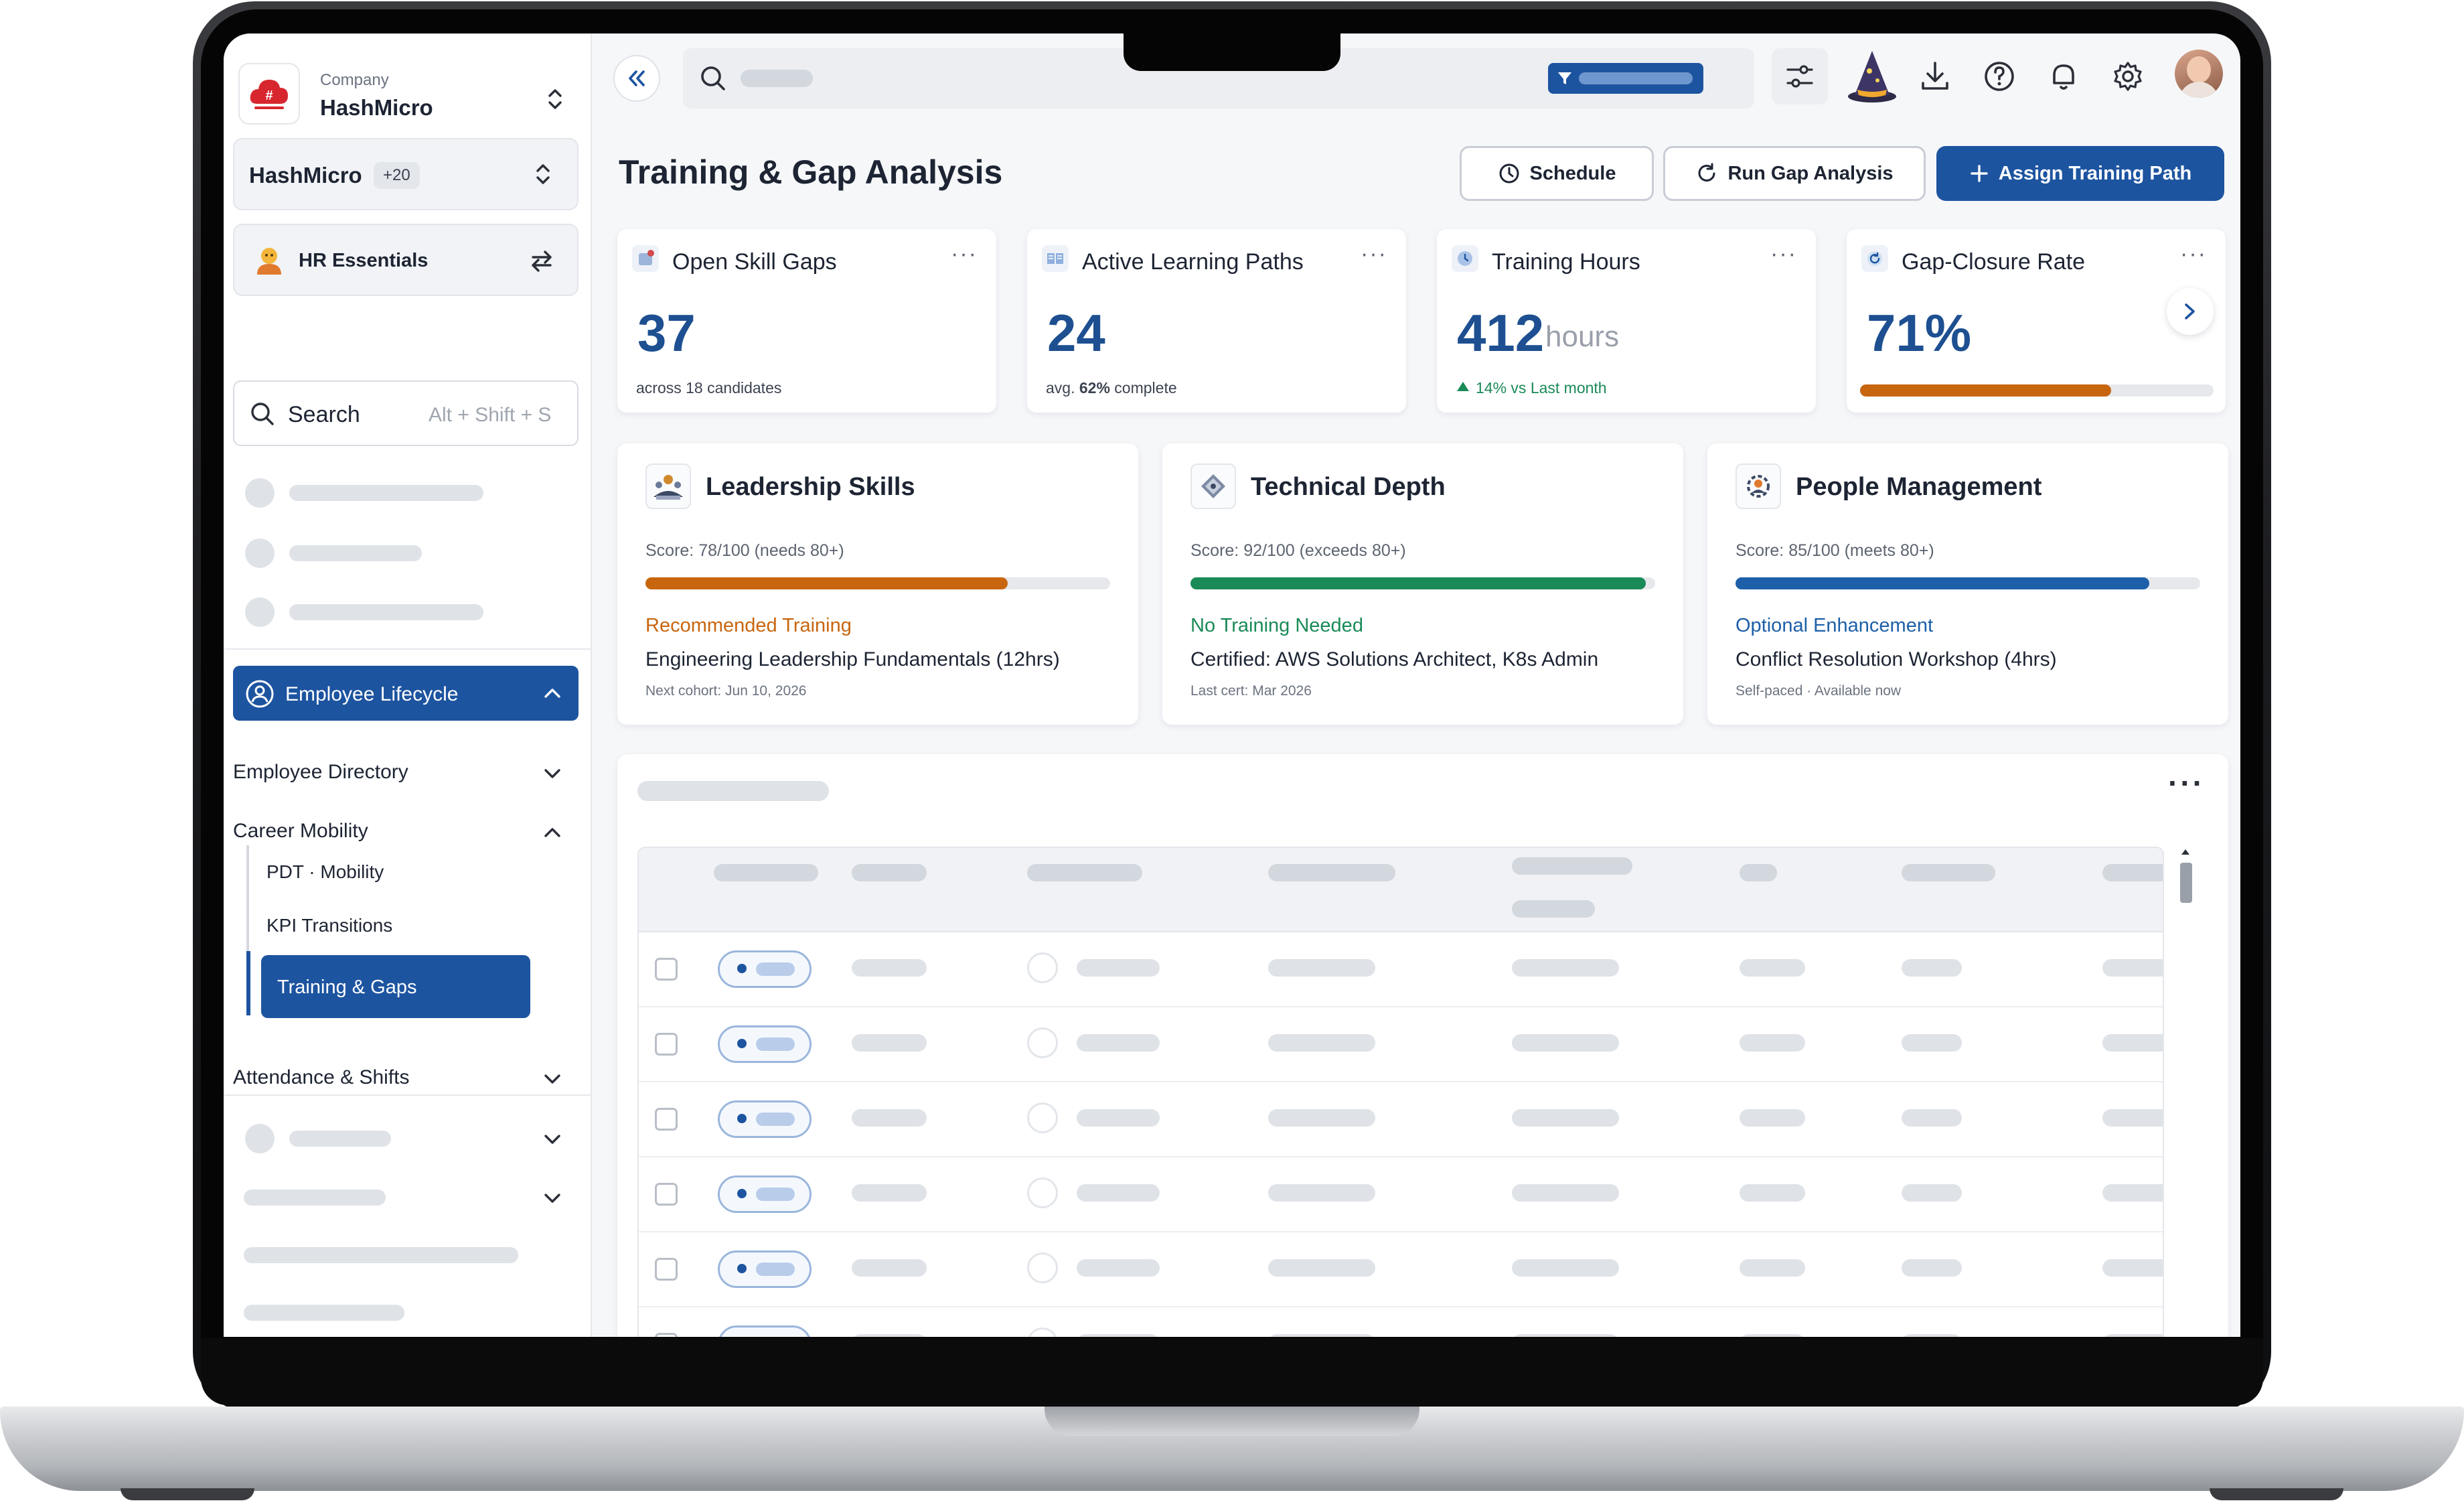 This screenshot has width=2464, height=1505. Describe the element at coordinates (406, 773) in the screenshot. I see `sidebar-item-employee-directory: Employee Directory` at that location.